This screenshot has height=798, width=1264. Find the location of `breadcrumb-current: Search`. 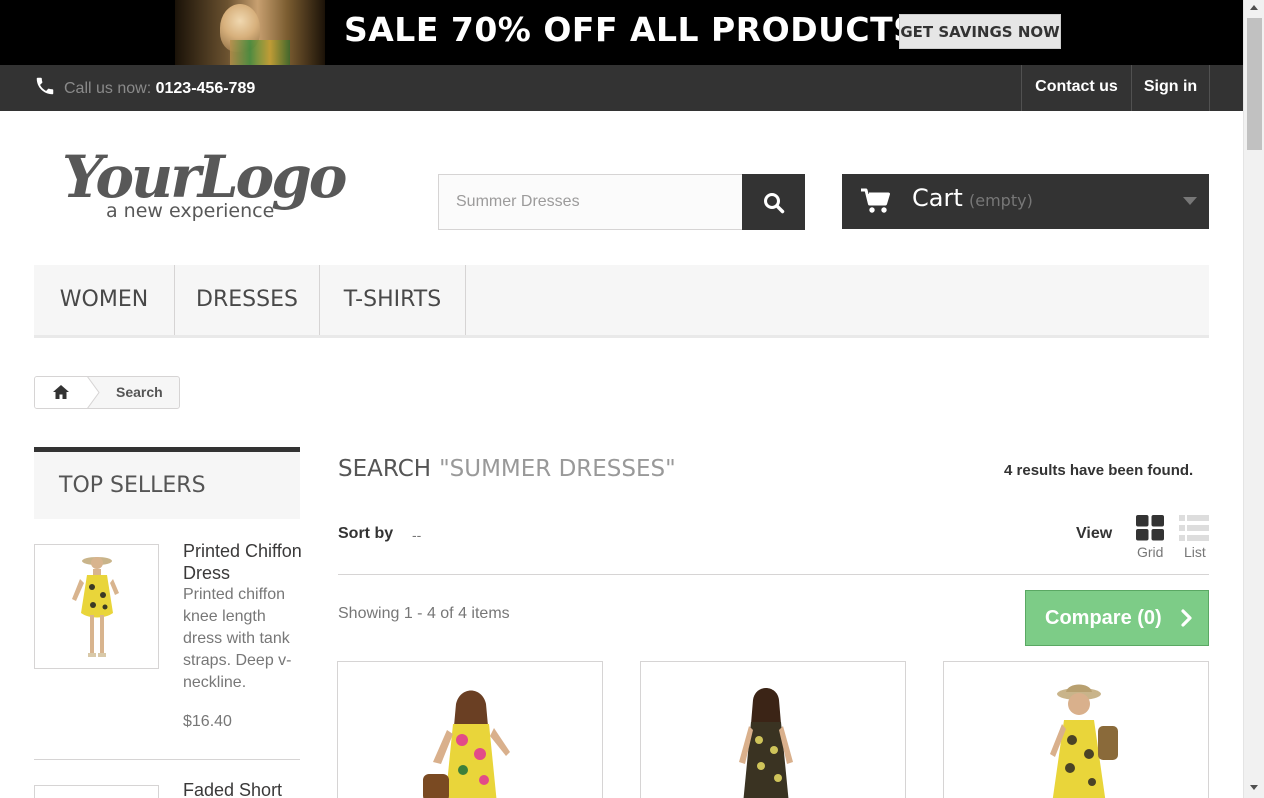

breadcrumb-current: Search is located at coordinates (139, 392).